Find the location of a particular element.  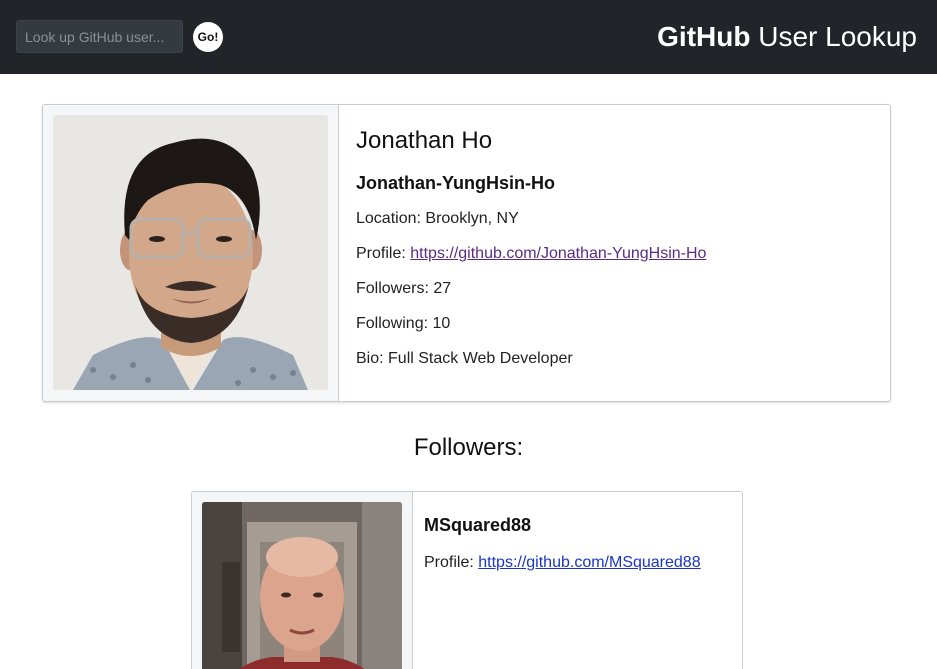

follower-avatar is located at coordinates (302, 585).